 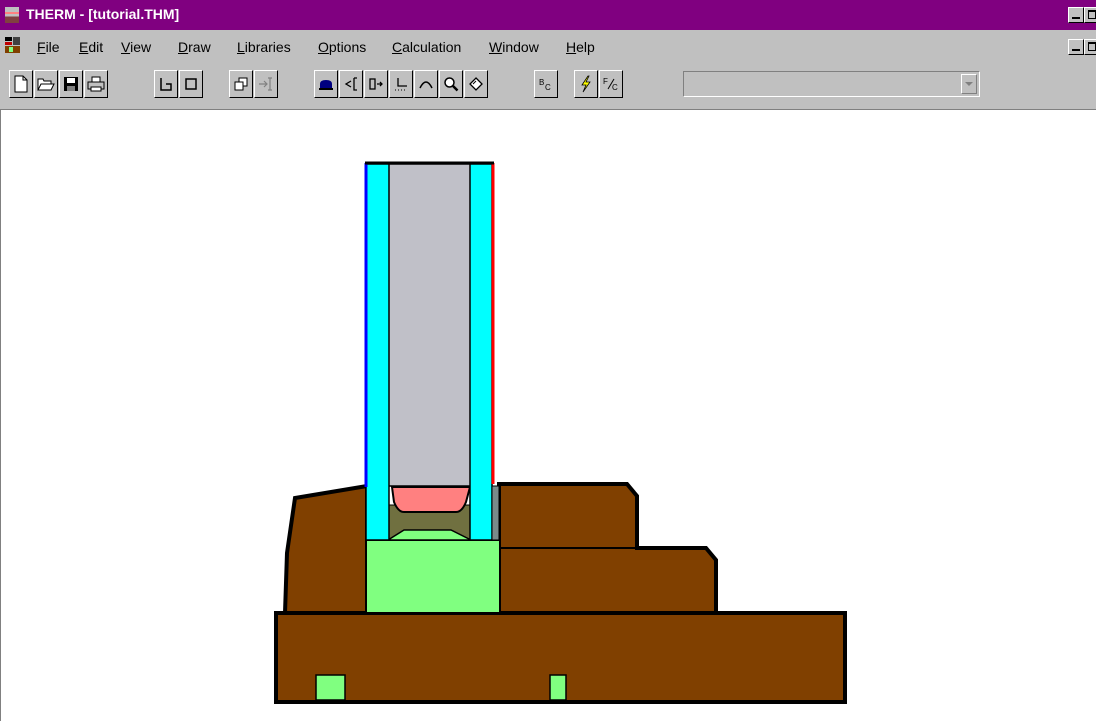 I want to click on locator-button, so click(x=266, y=84).